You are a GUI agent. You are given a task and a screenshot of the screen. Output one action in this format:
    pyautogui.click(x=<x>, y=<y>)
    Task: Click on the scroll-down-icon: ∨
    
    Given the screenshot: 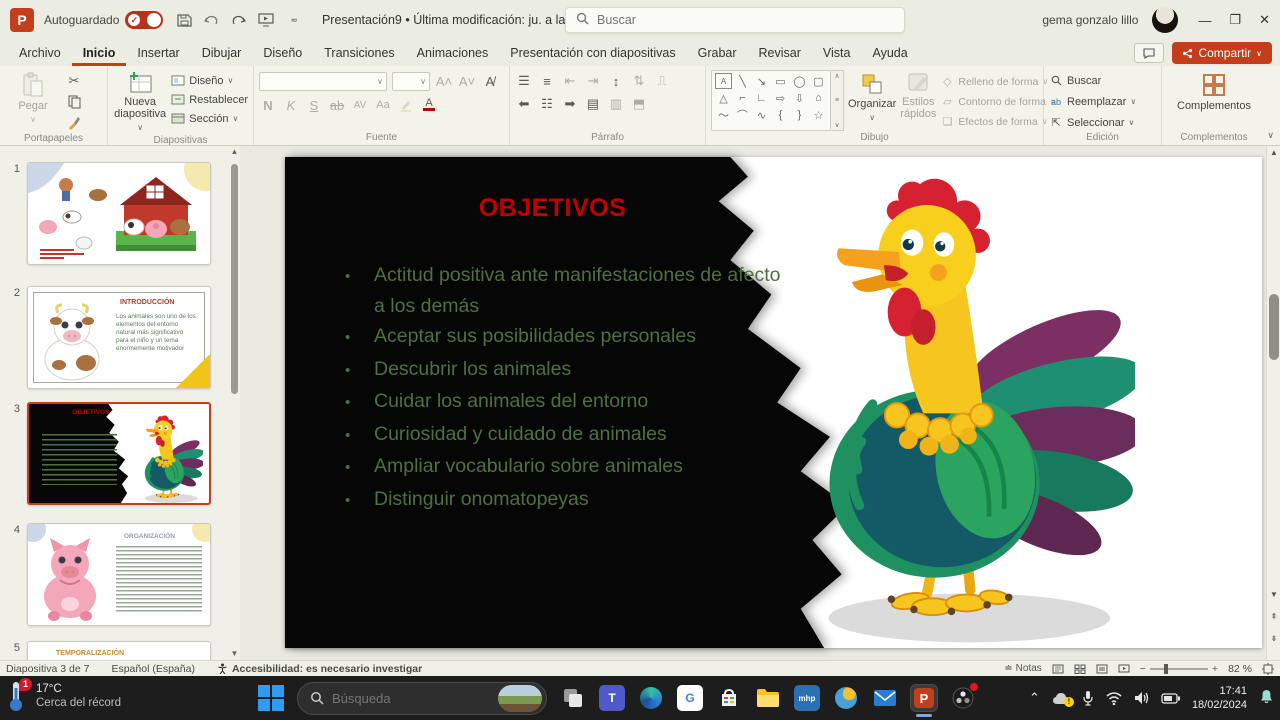 What is the action you would take?
    pyautogui.click(x=836, y=125)
    